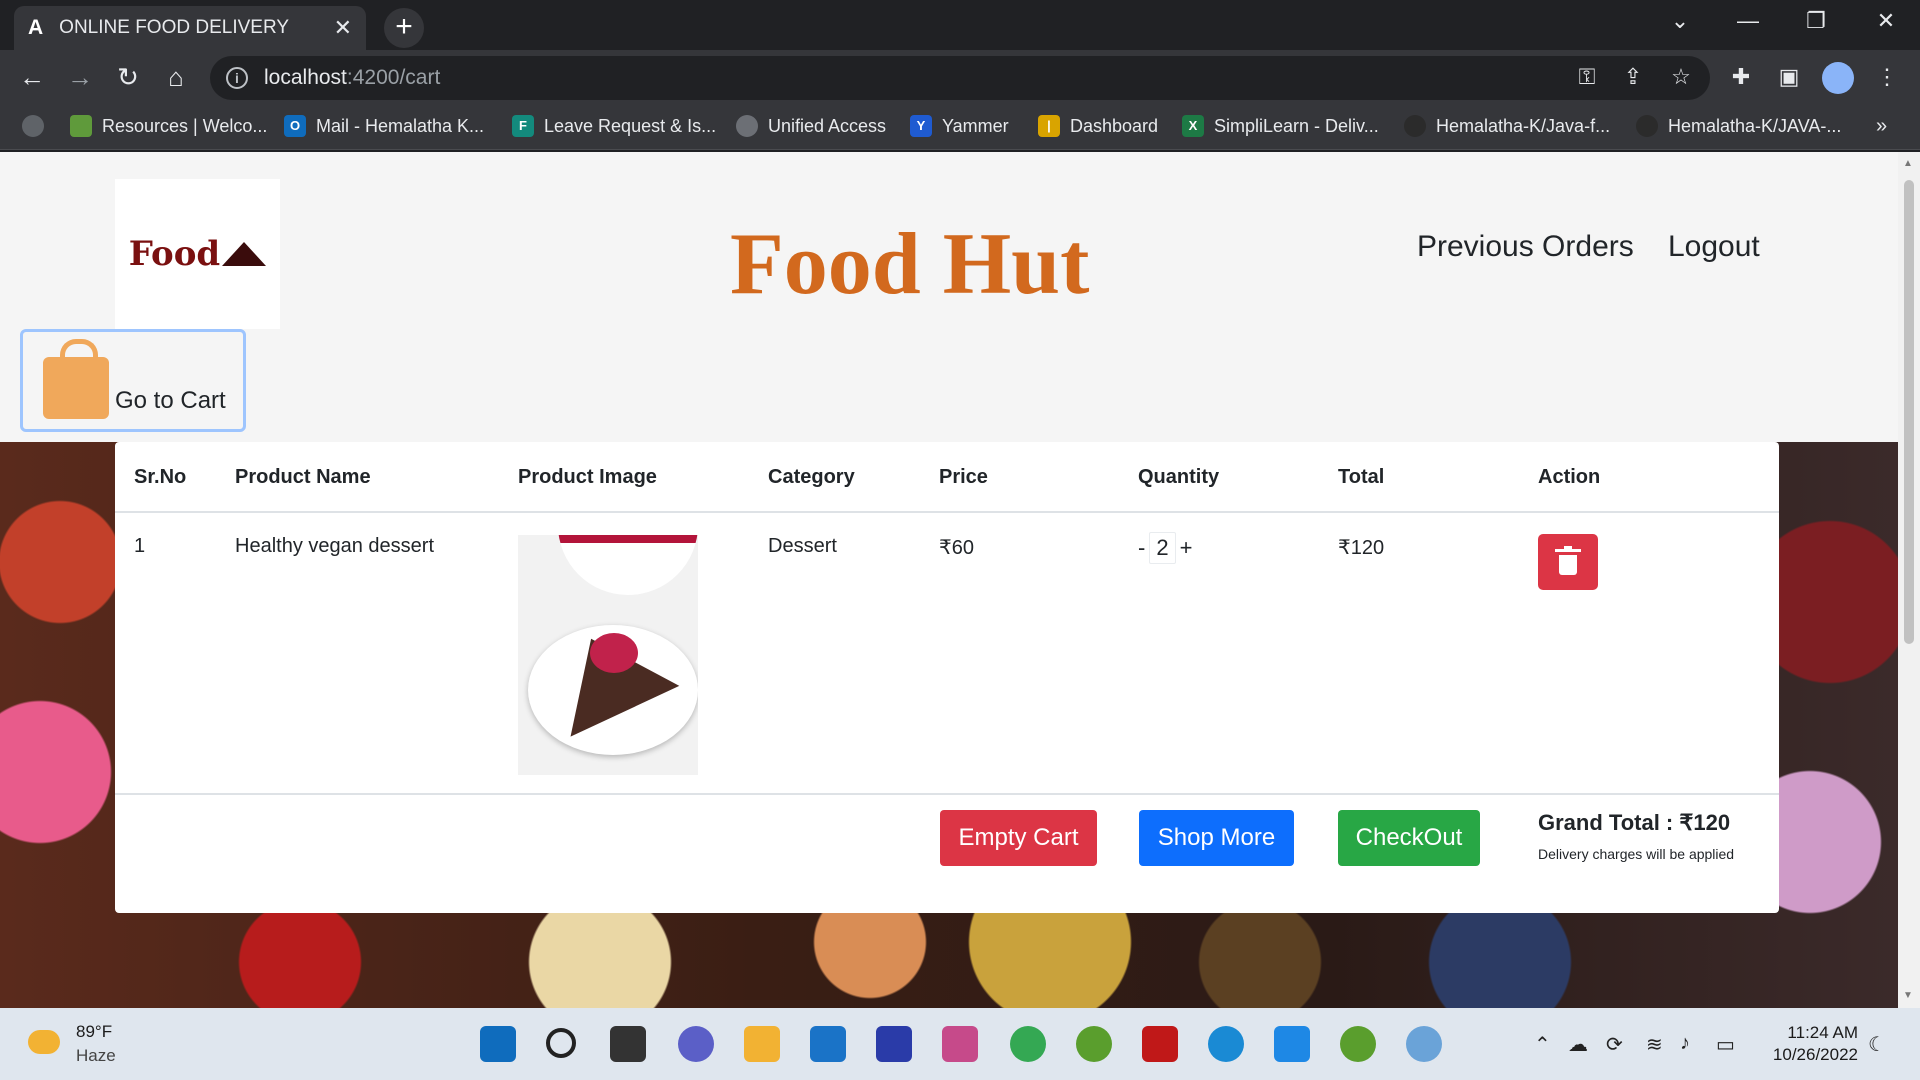  What do you see at coordinates (747, 126) in the screenshot?
I see `globe-icon` at bounding box center [747, 126].